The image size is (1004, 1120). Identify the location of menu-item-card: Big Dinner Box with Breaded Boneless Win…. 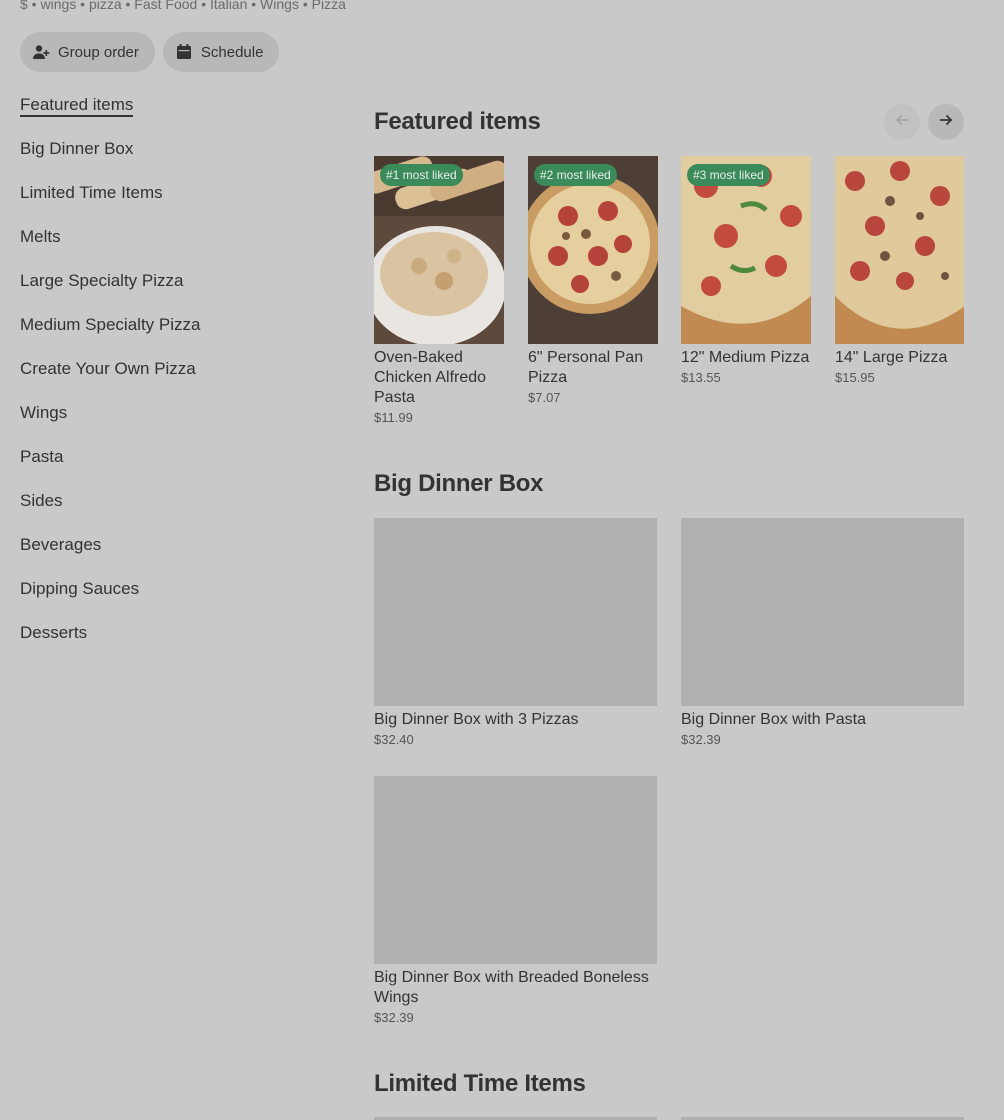
(515, 900).